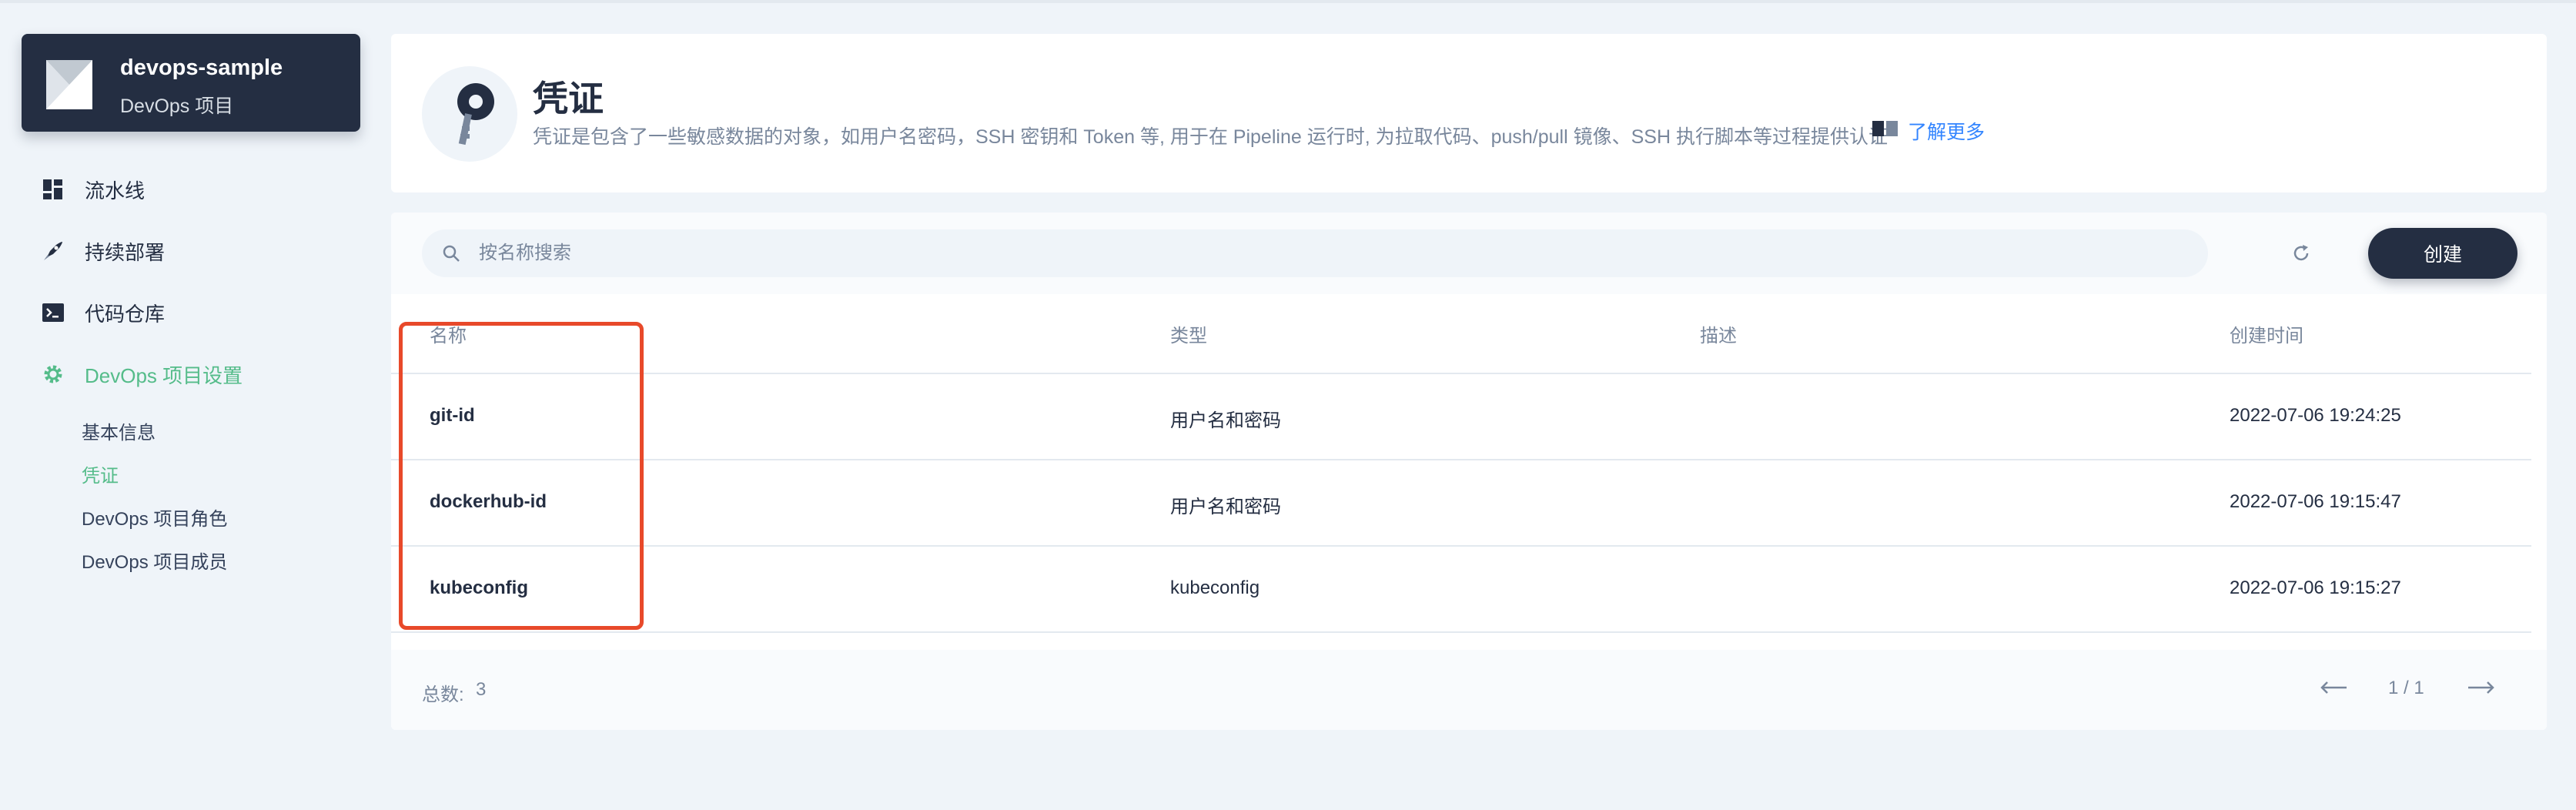  What do you see at coordinates (1215, 587) in the screenshot?
I see `credential-type: kubeconfig` at bounding box center [1215, 587].